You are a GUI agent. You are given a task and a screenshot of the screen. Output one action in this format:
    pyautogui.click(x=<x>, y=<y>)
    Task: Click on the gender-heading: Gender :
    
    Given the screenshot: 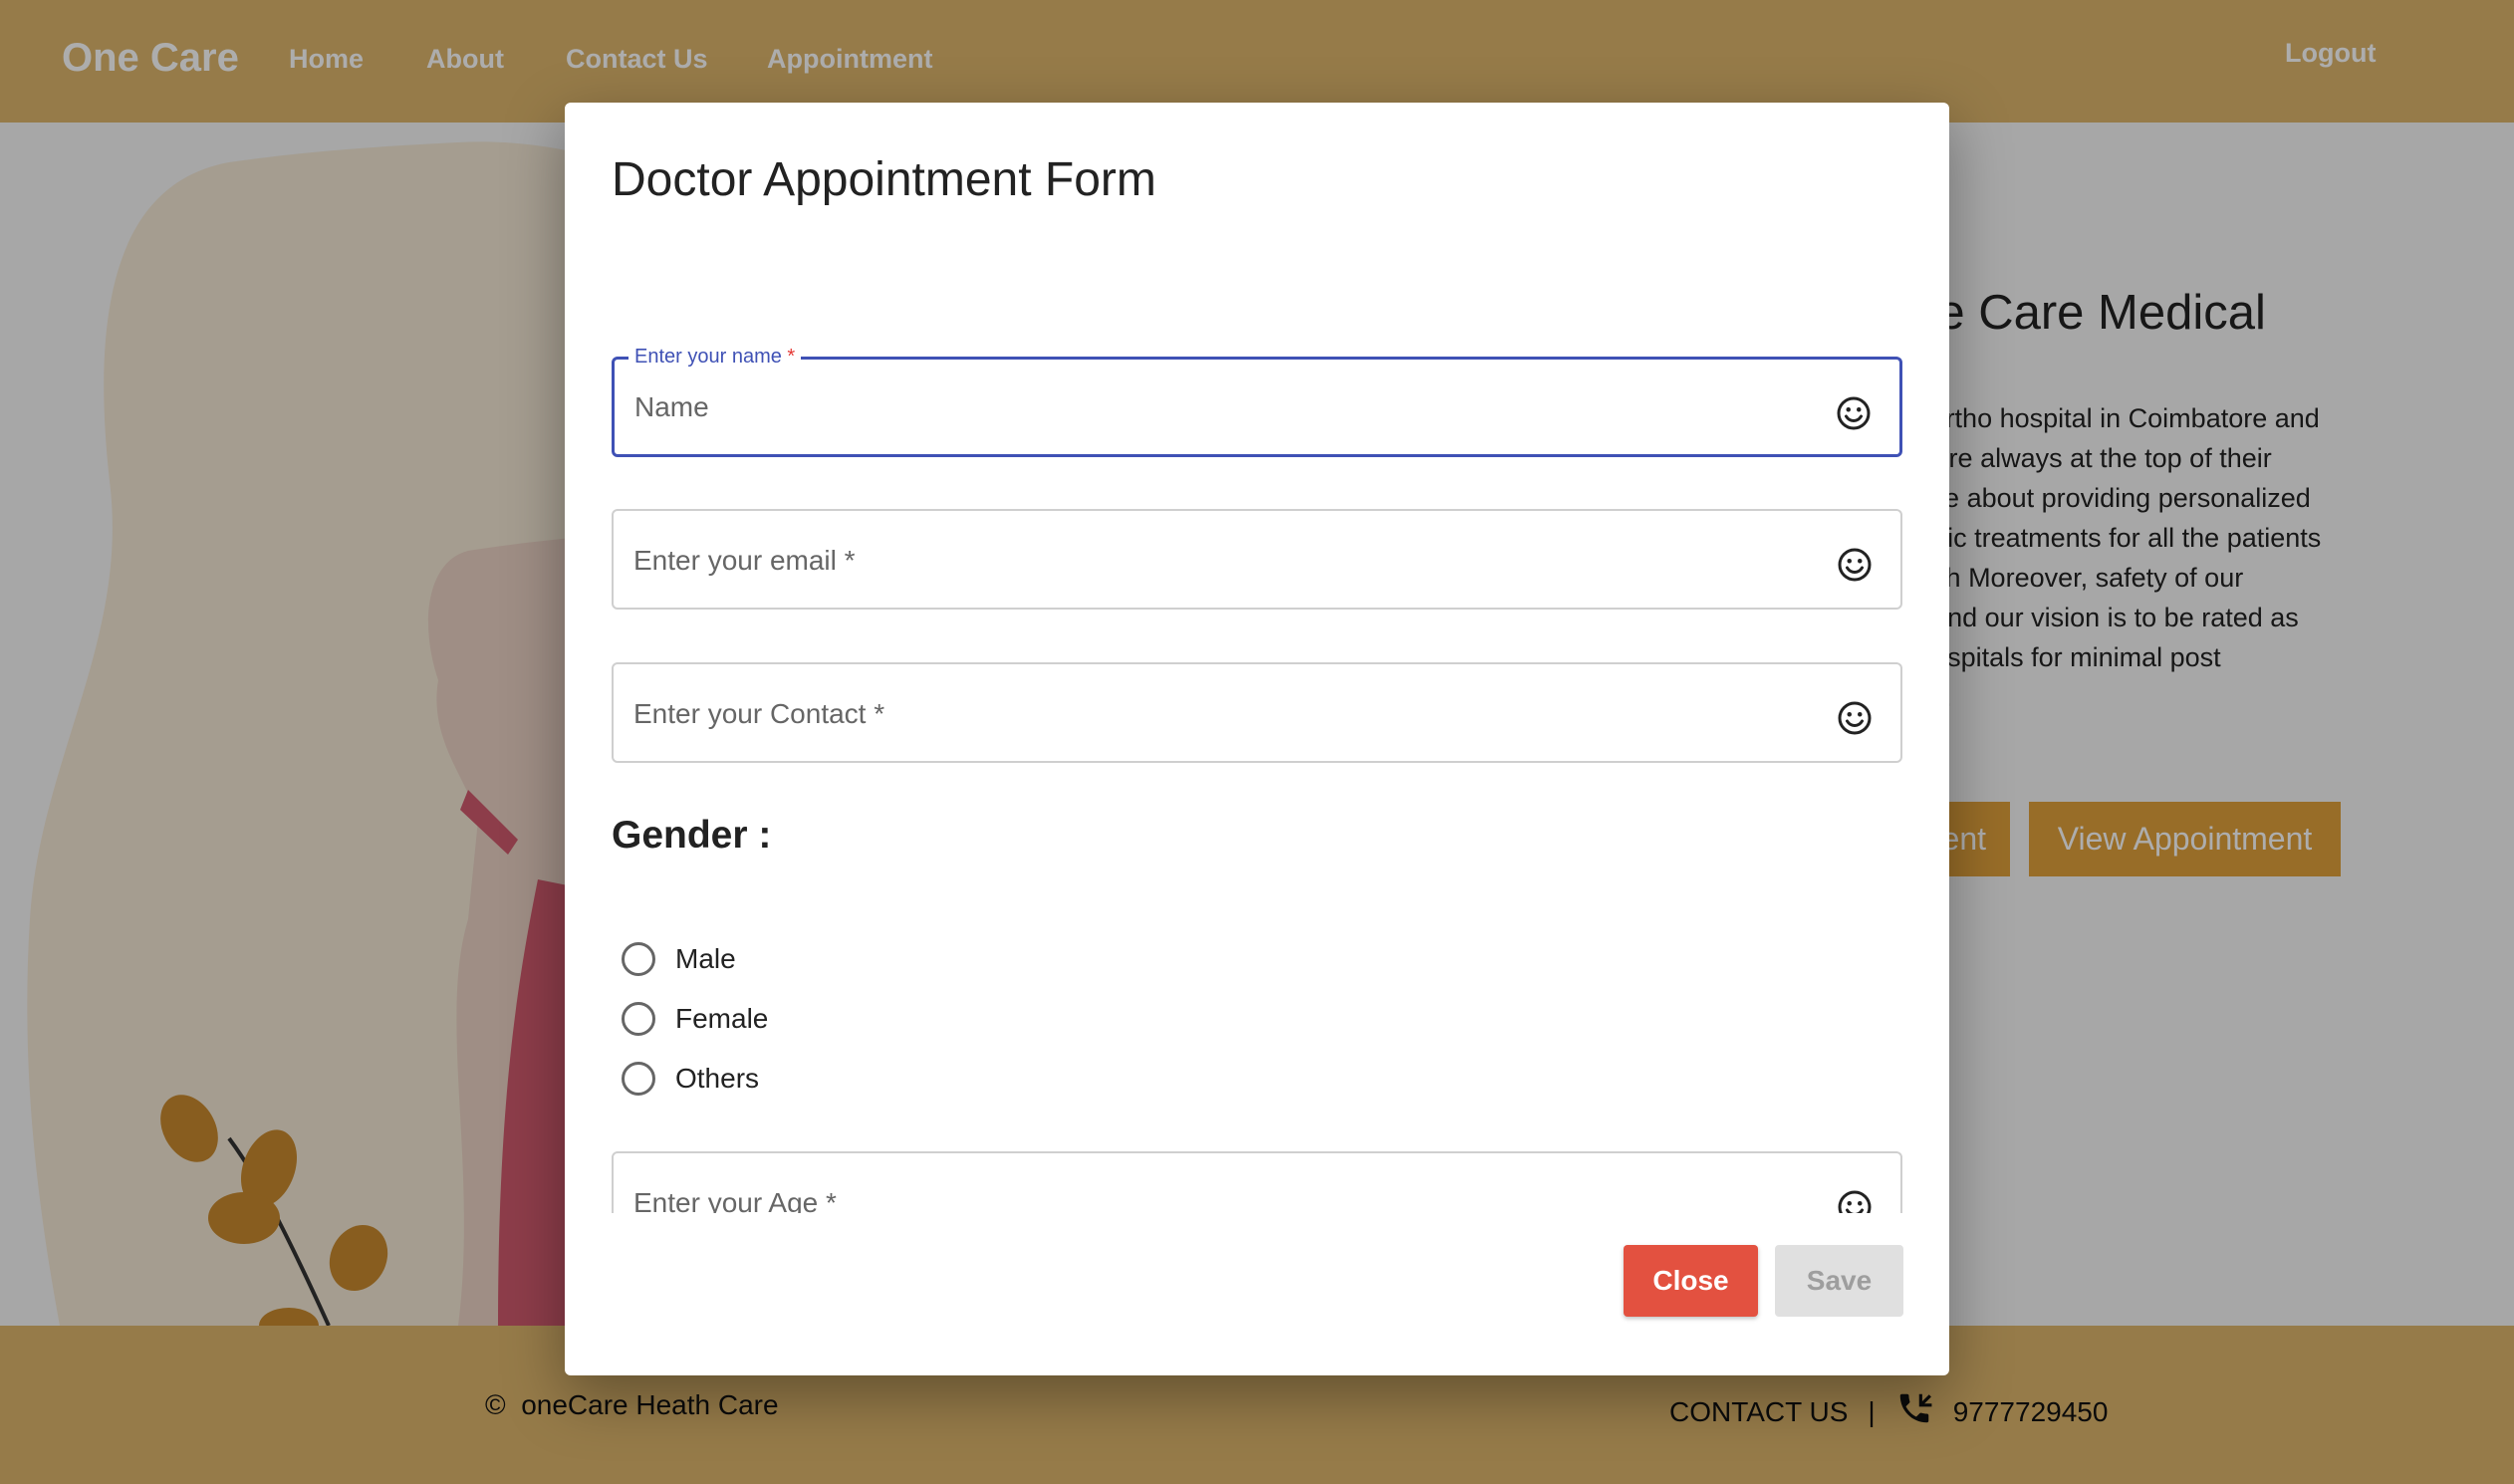 What is the action you would take?
    pyautogui.click(x=692, y=835)
    